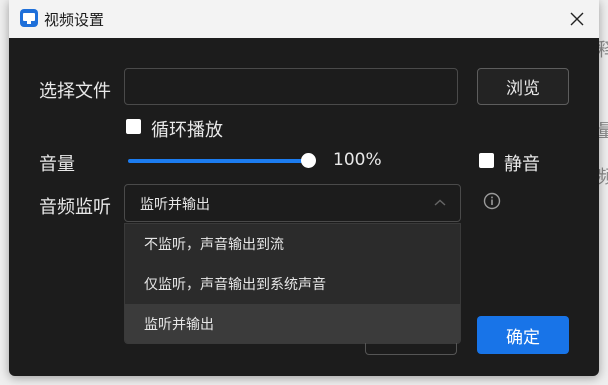  I want to click on close-button, so click(577, 19).